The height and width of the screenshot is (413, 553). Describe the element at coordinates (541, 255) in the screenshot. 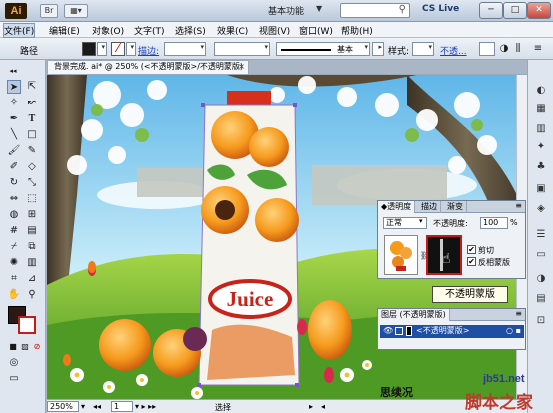

I see `gradient-panel-icon: ▭` at that location.